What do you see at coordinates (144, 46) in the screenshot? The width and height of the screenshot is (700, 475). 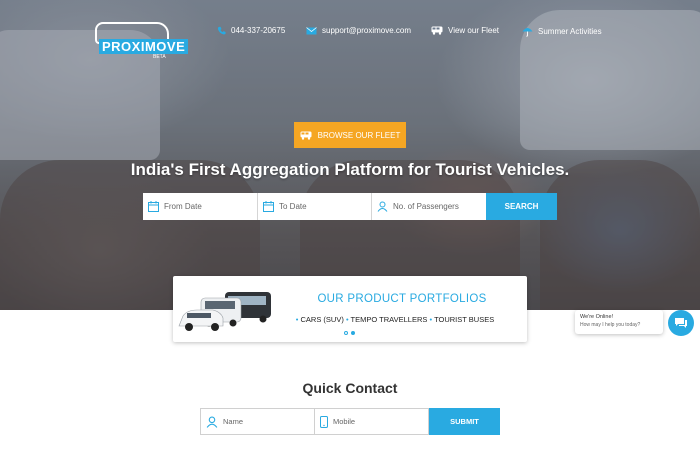 I see `logo-text: PROXIMOVE` at bounding box center [144, 46].